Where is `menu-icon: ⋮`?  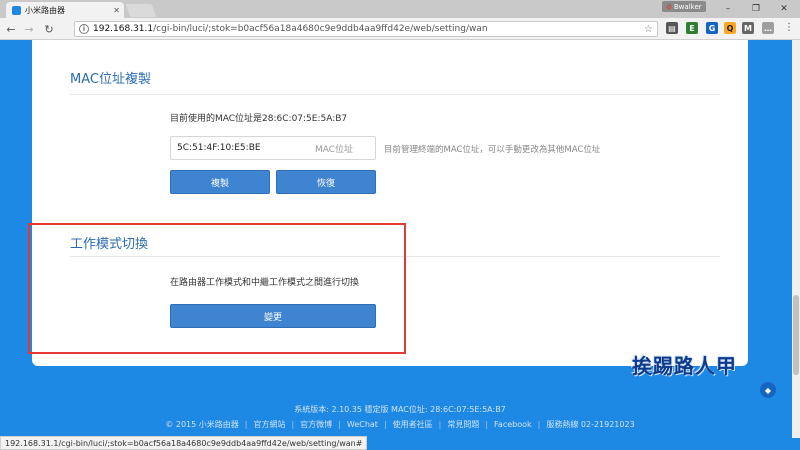 menu-icon: ⋮ is located at coordinates (789, 27).